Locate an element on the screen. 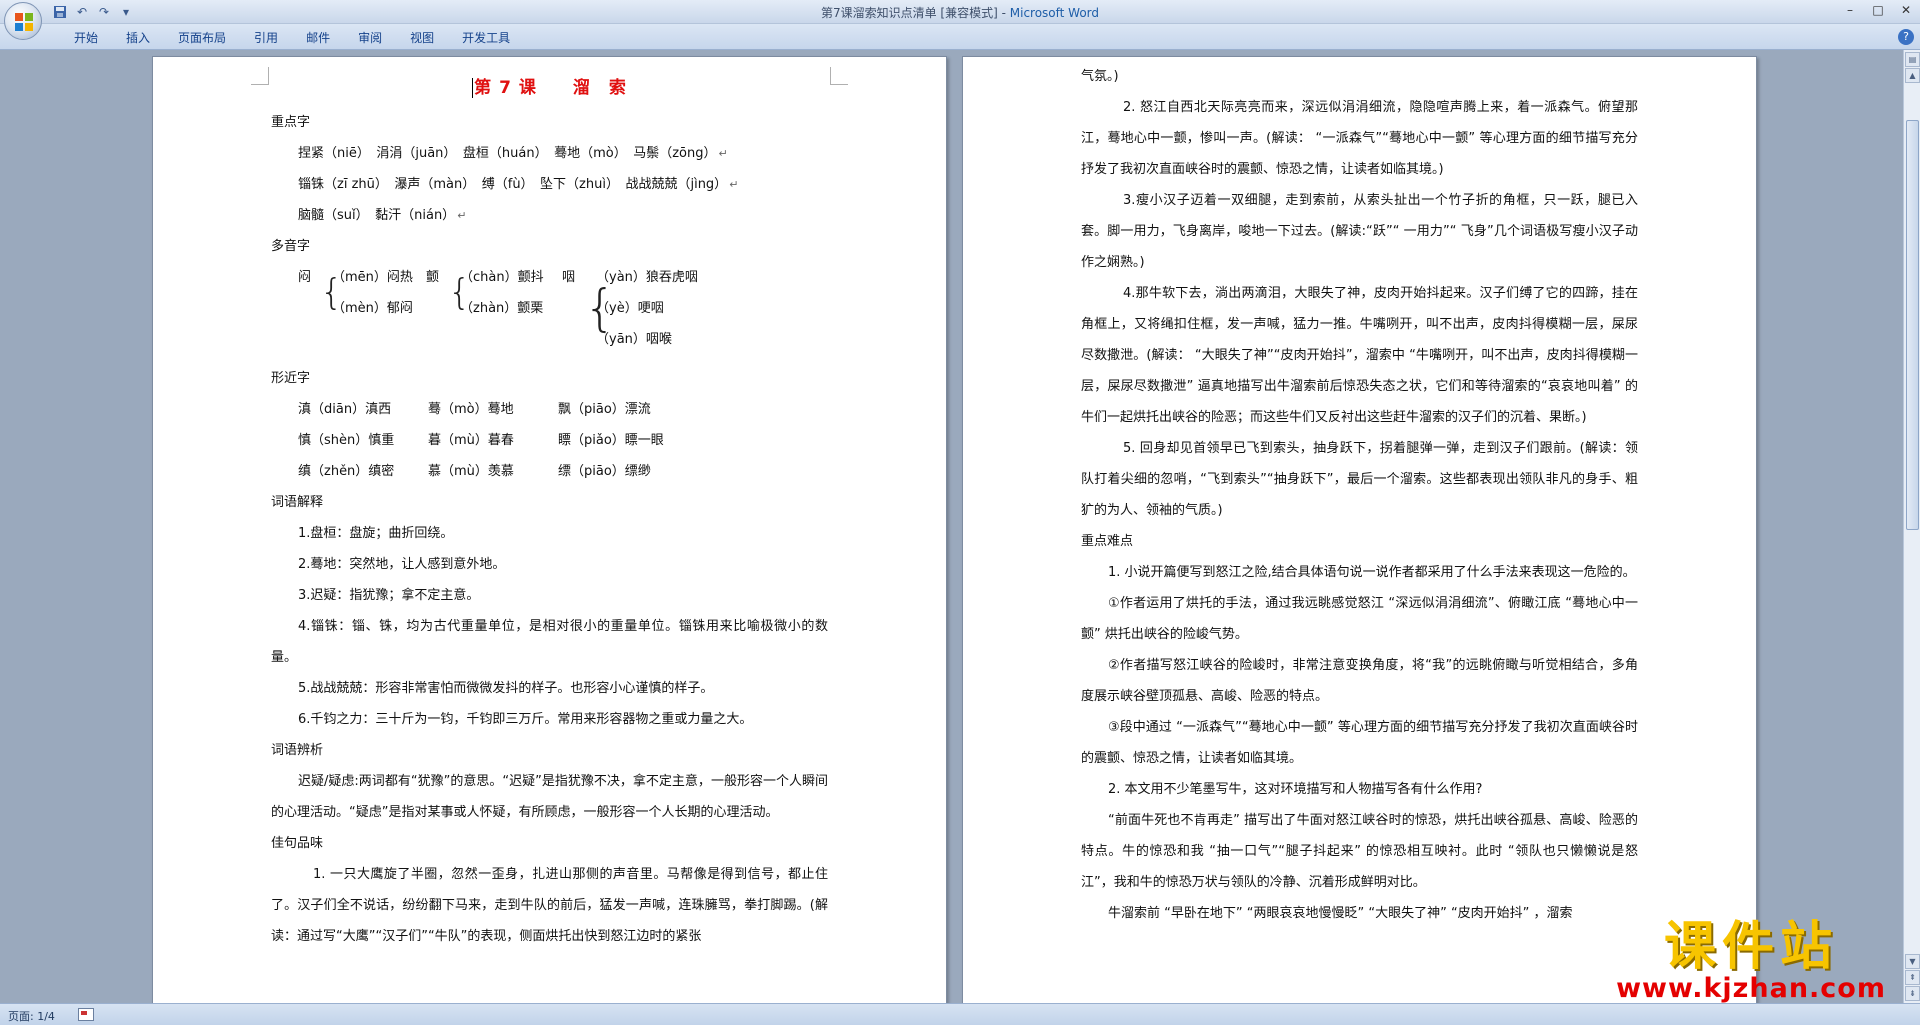 This screenshot has height=1025, width=1920. question: 2. 本文用不少笔墨写牛，这对环境描写和人物描写各有什么作用? is located at coordinates (1295, 789).